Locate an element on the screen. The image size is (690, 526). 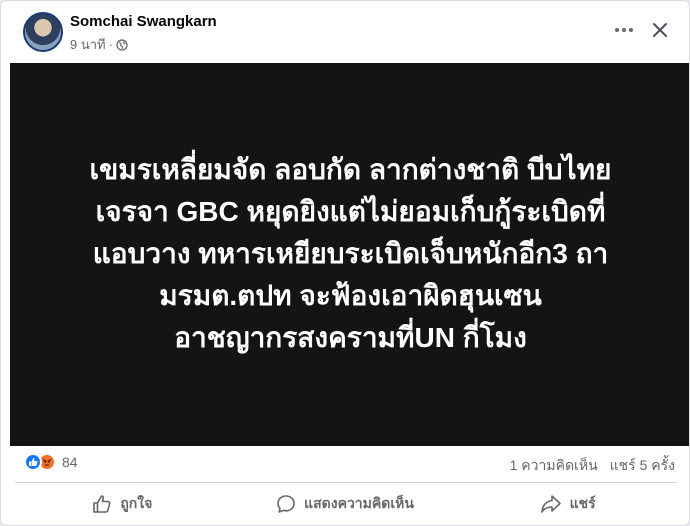
share-button: แชร์ is located at coordinates (567, 504).